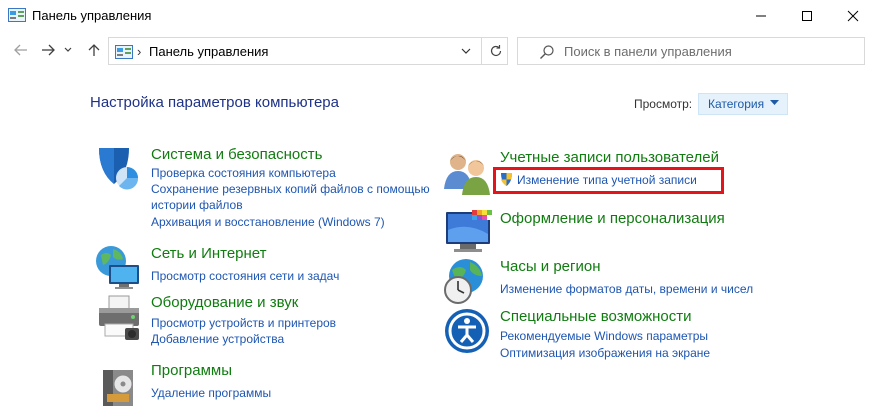 This screenshot has width=876, height=418. Describe the element at coordinates (736, 104) in the screenshot. I see `view-by-value: Категория` at that location.